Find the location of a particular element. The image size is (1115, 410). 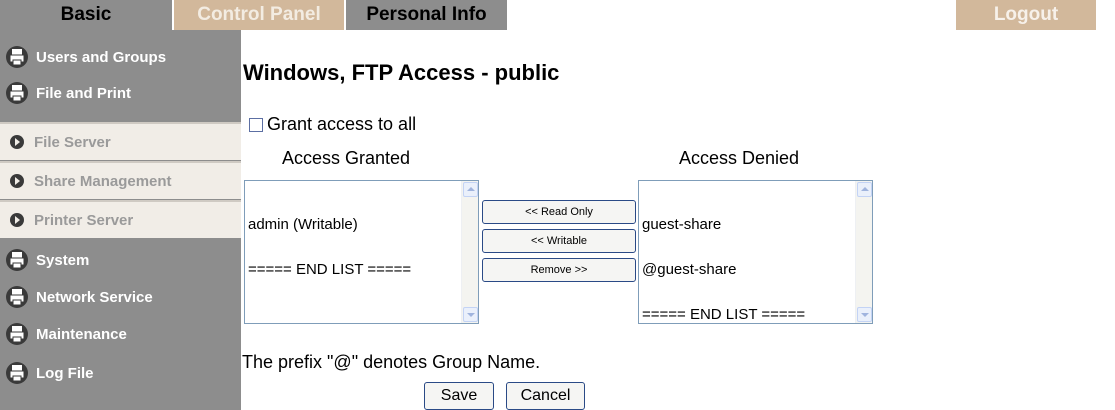

sidebar-item-label: Users and Groups is located at coordinates (101, 57).